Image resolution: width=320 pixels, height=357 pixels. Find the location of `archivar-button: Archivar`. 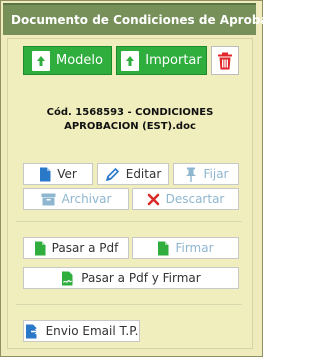

archivar-button: Archivar is located at coordinates (76, 199).